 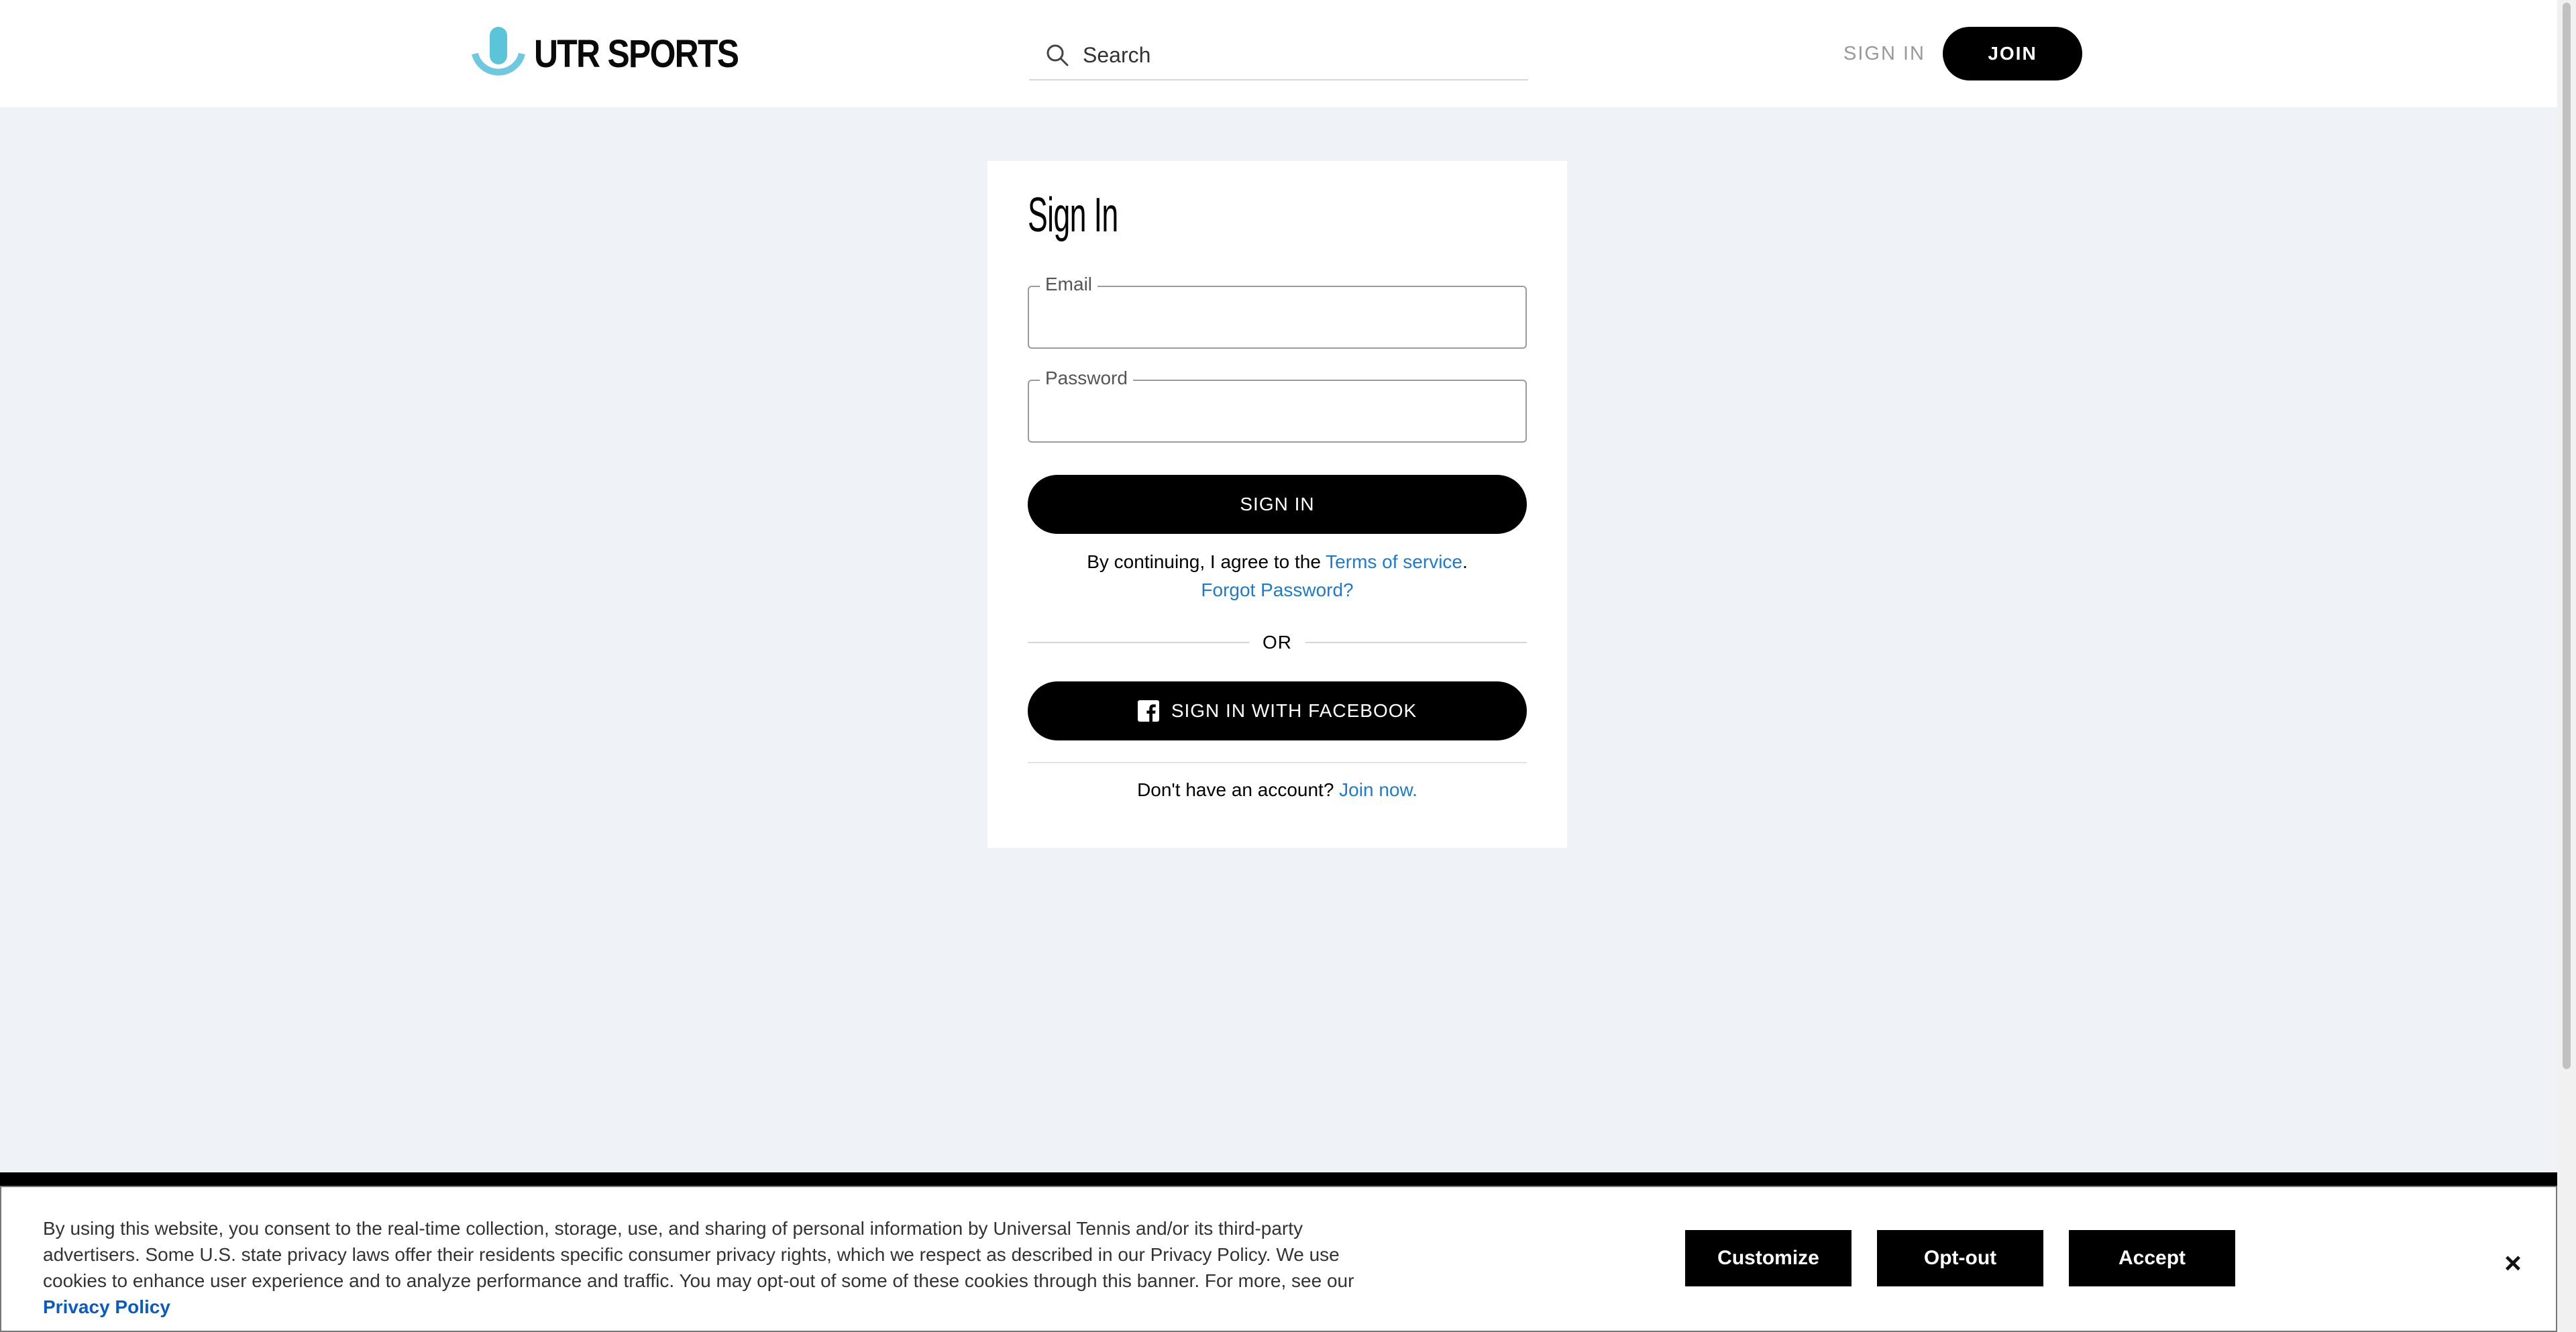 I want to click on email-input, so click(x=1277, y=317).